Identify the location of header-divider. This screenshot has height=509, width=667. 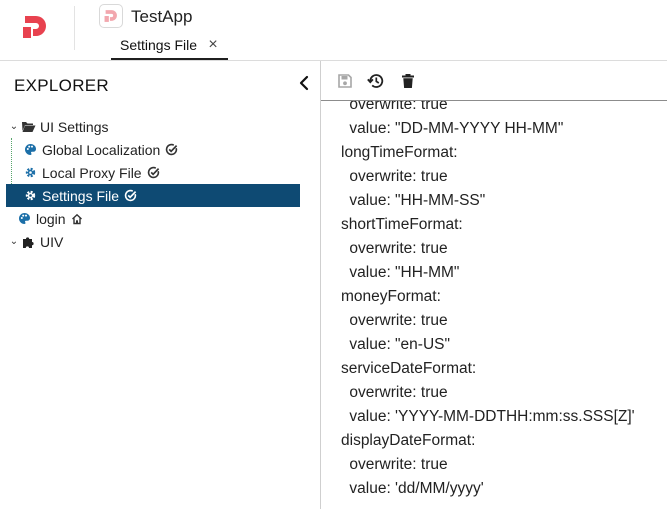
(74, 28).